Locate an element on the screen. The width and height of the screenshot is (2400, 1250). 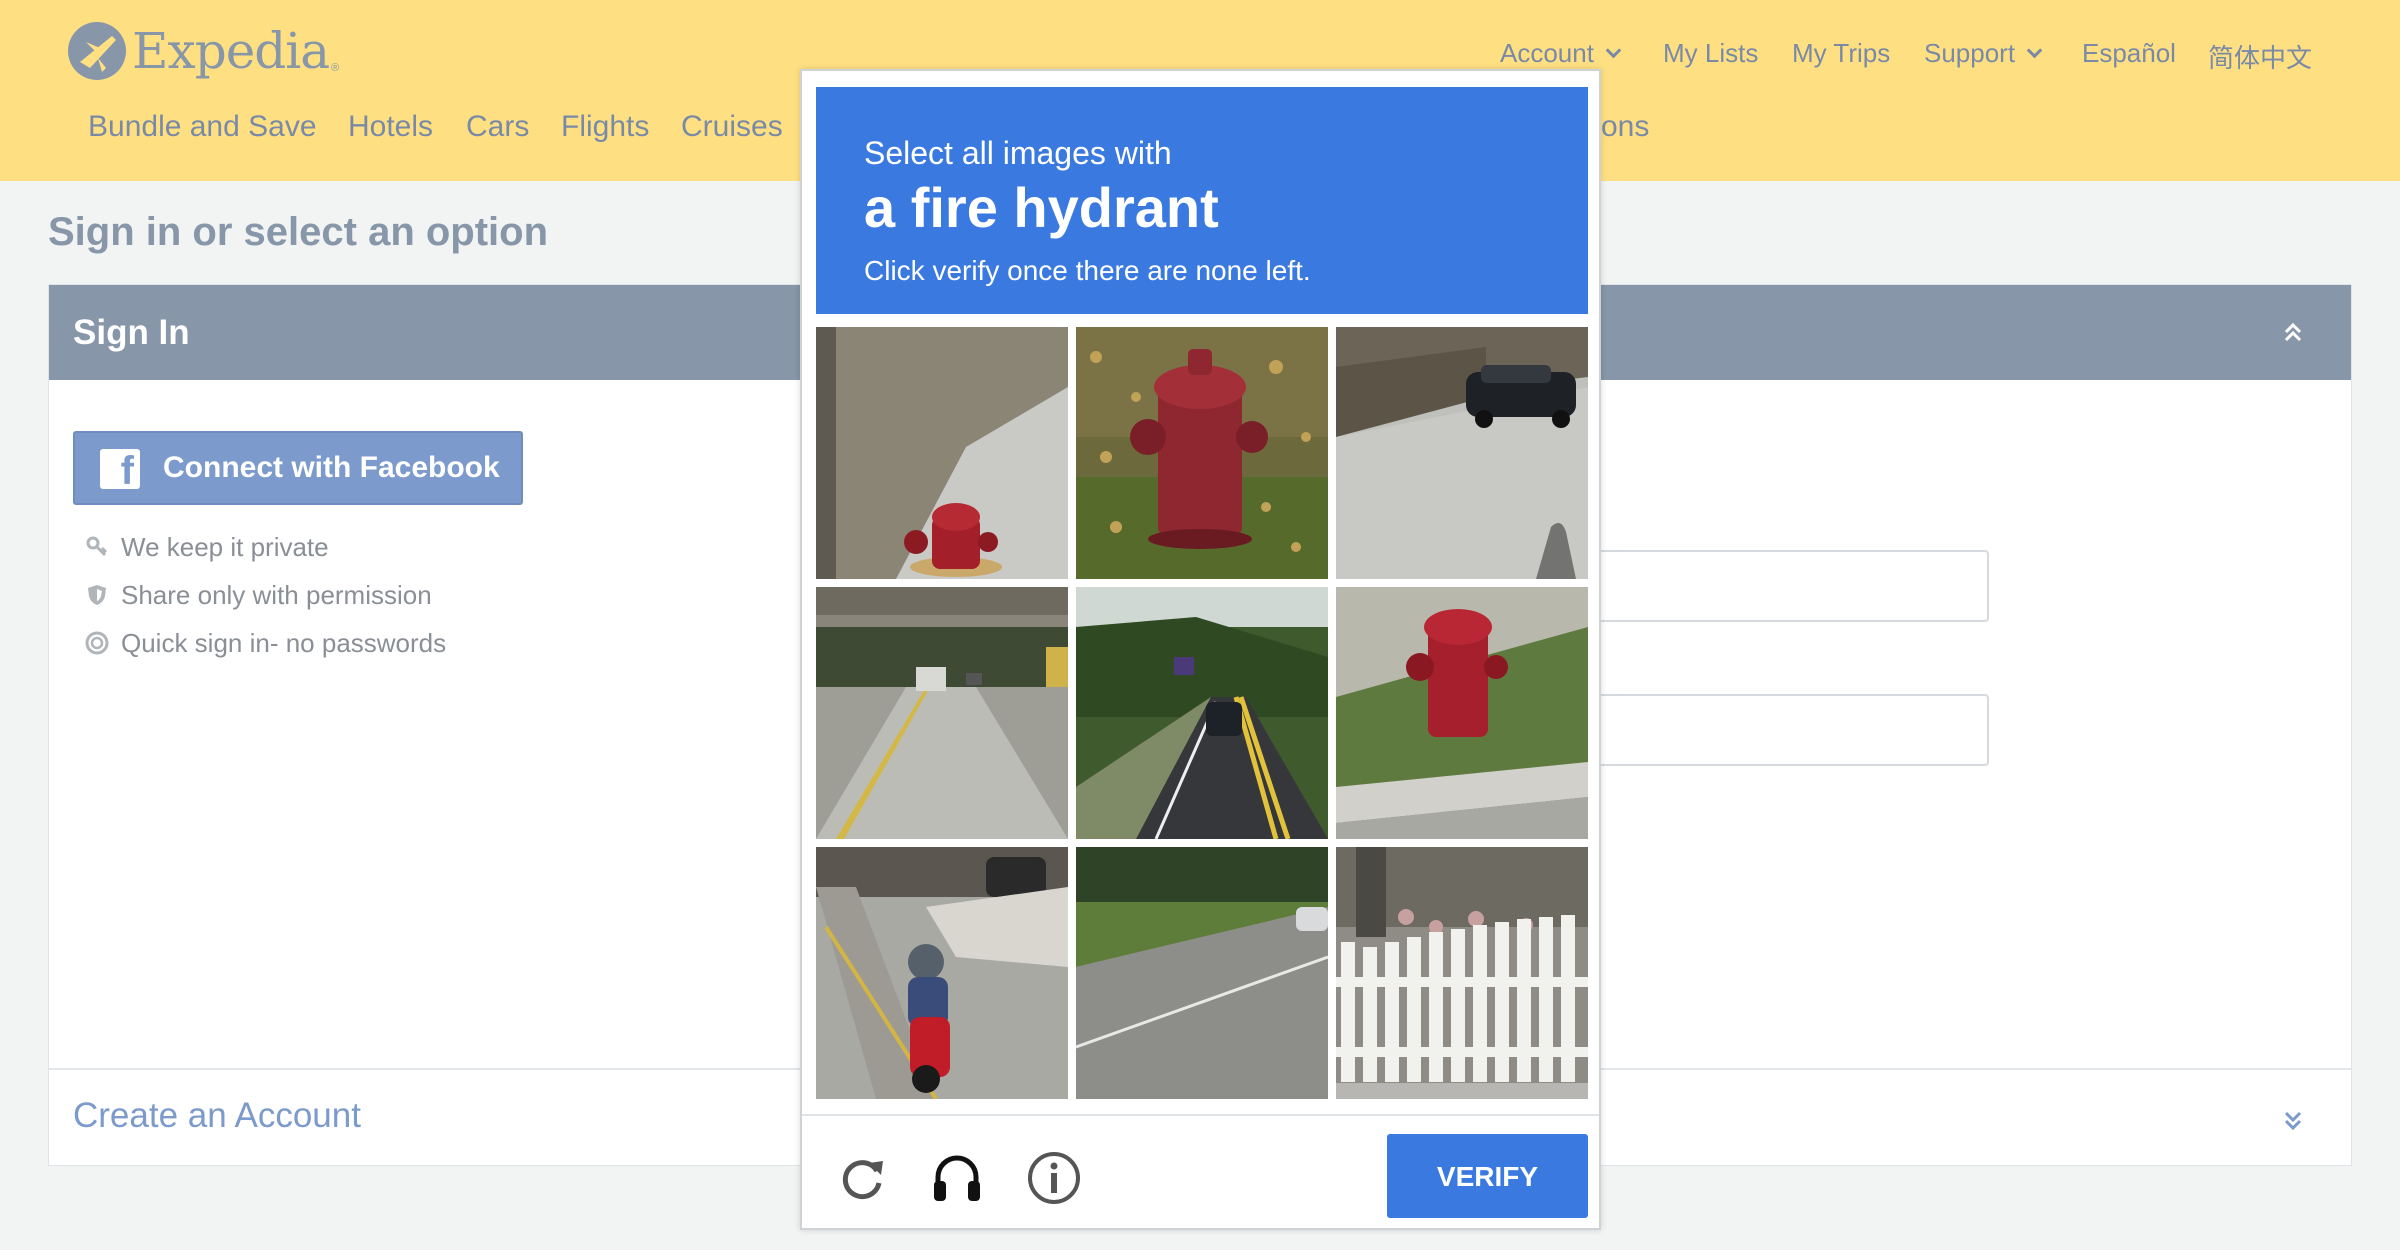
perk-quick-sign-in: Quick sign in- no passwords is located at coordinates (265, 643).